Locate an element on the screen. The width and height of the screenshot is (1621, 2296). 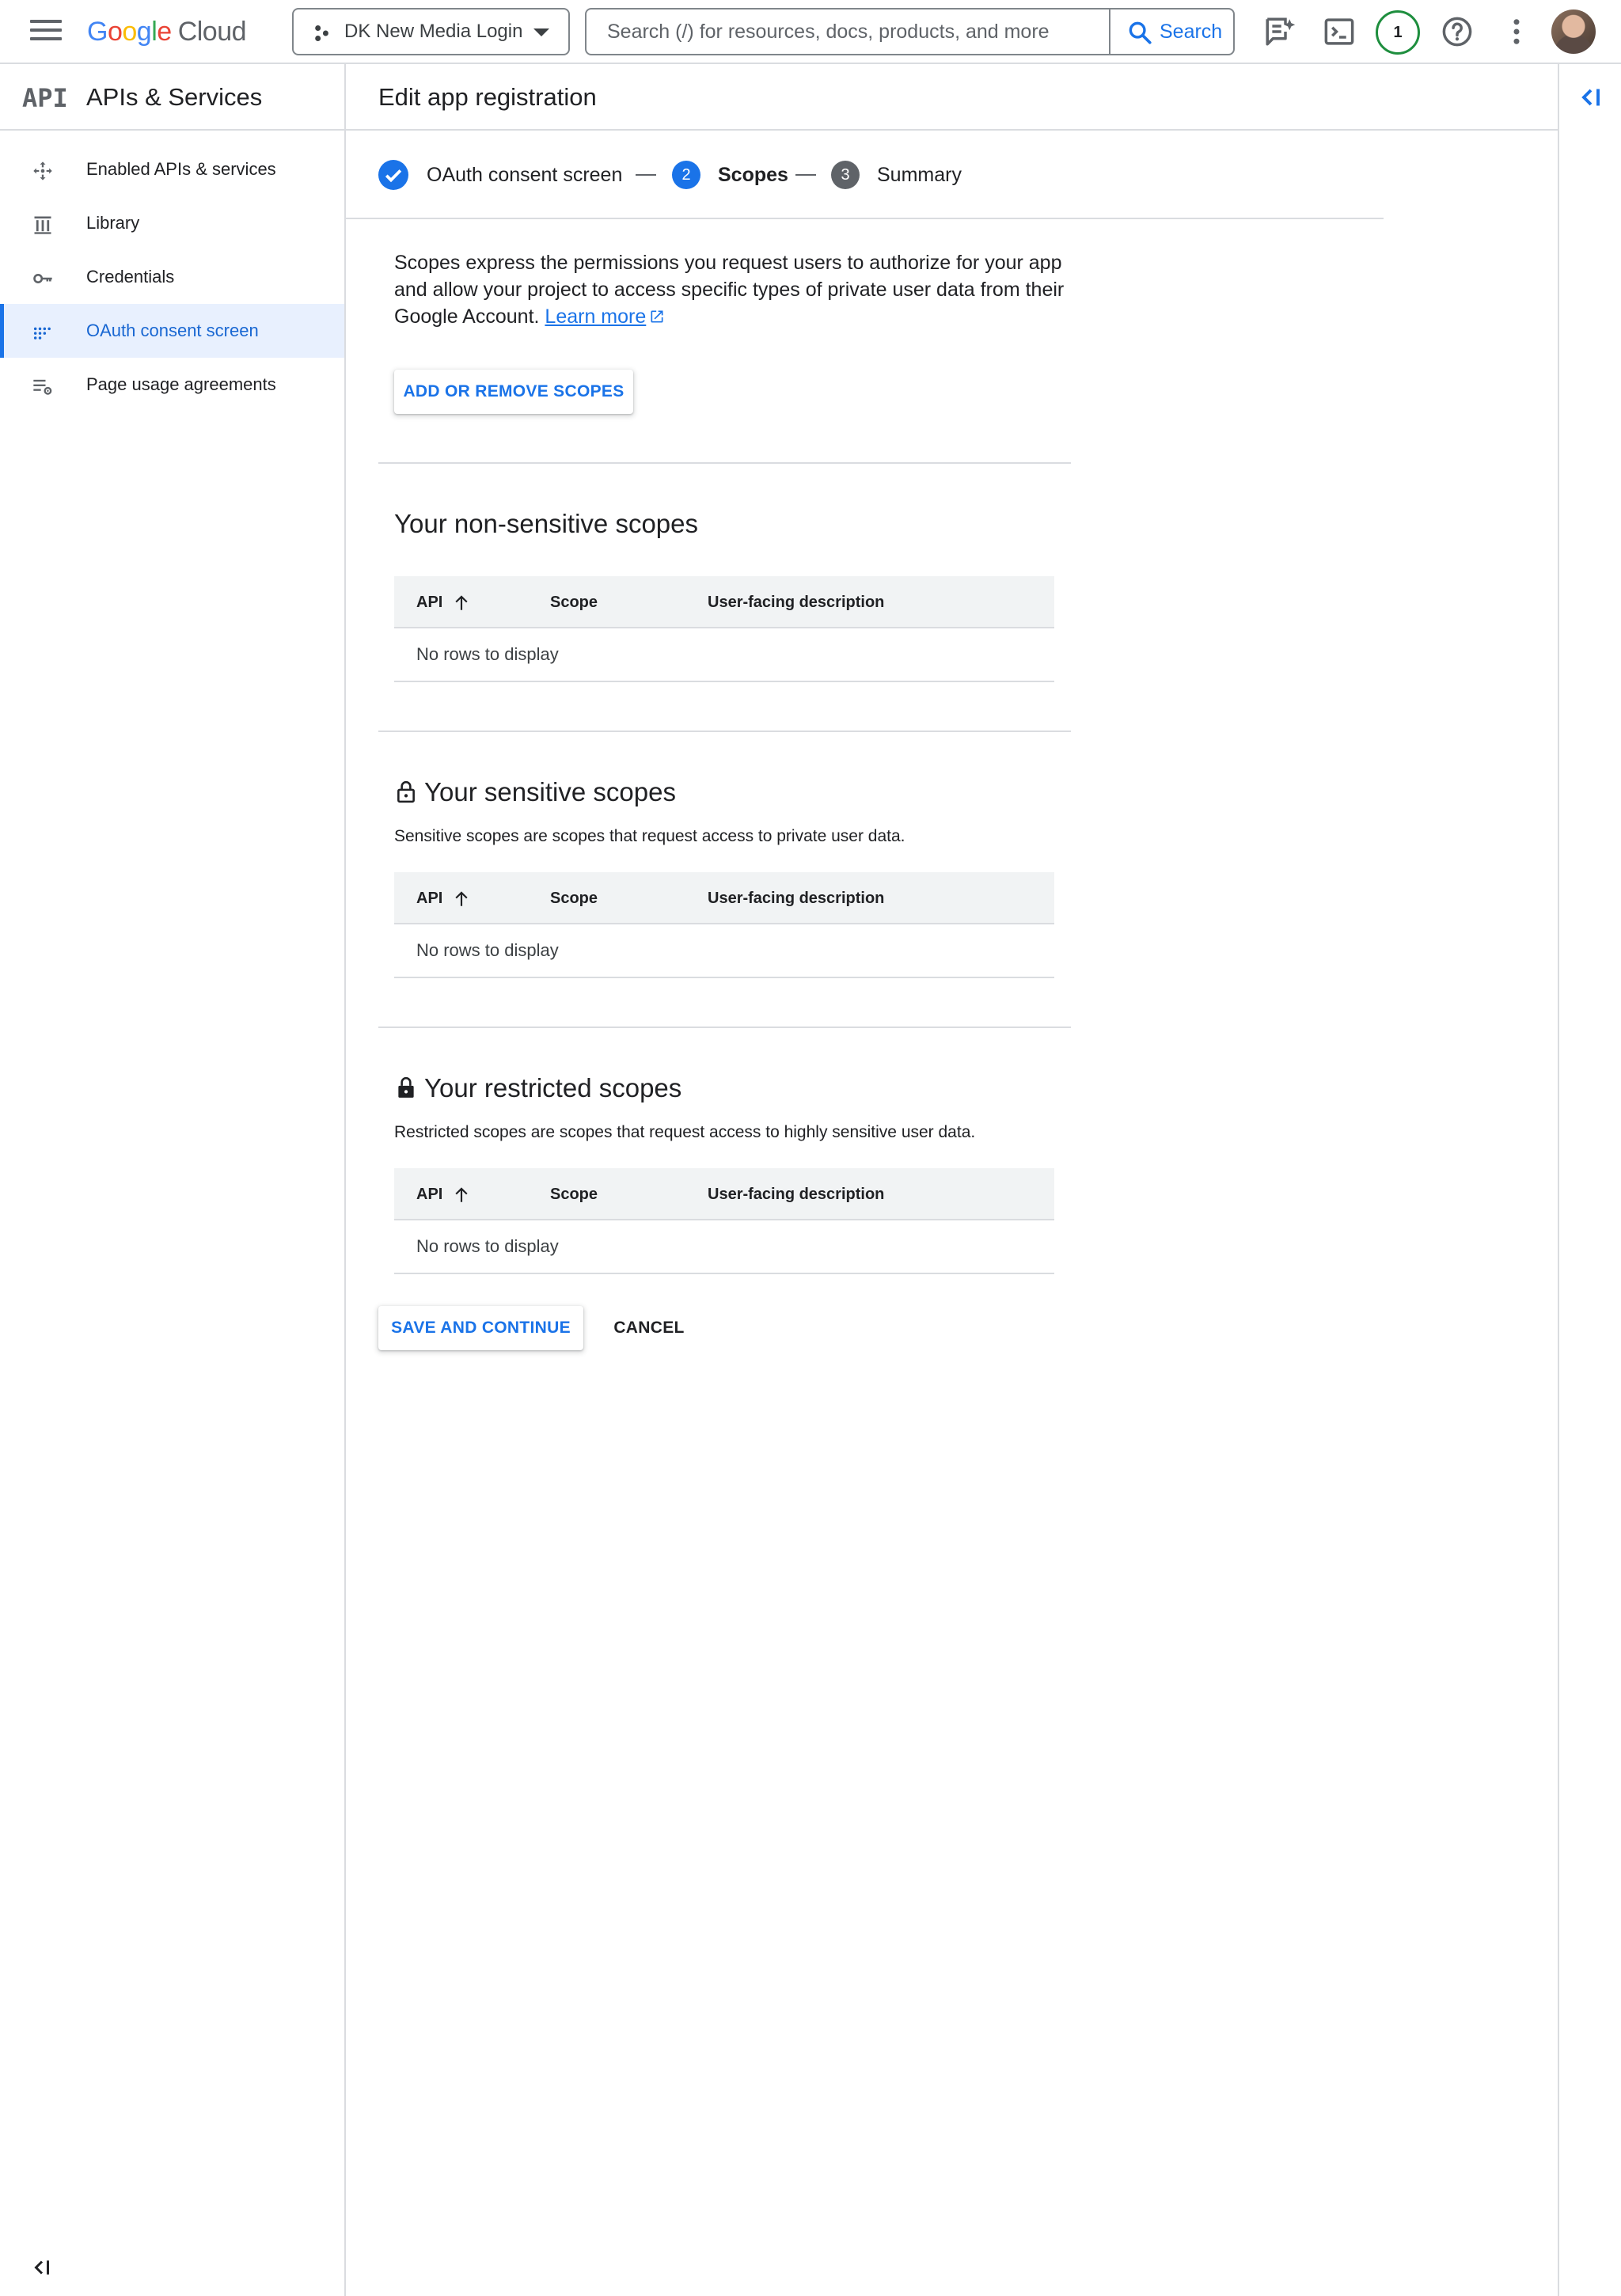
step-oauth-consent-screen: OAuth consent screen is located at coordinates (524, 175).